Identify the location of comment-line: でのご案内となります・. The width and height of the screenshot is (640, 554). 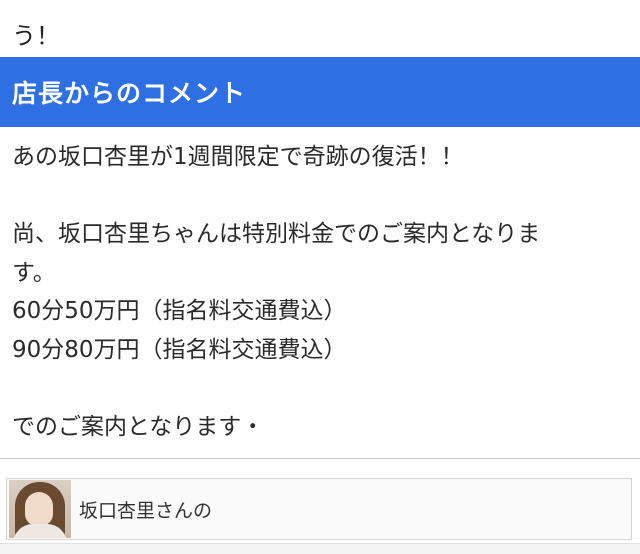
(138, 426).